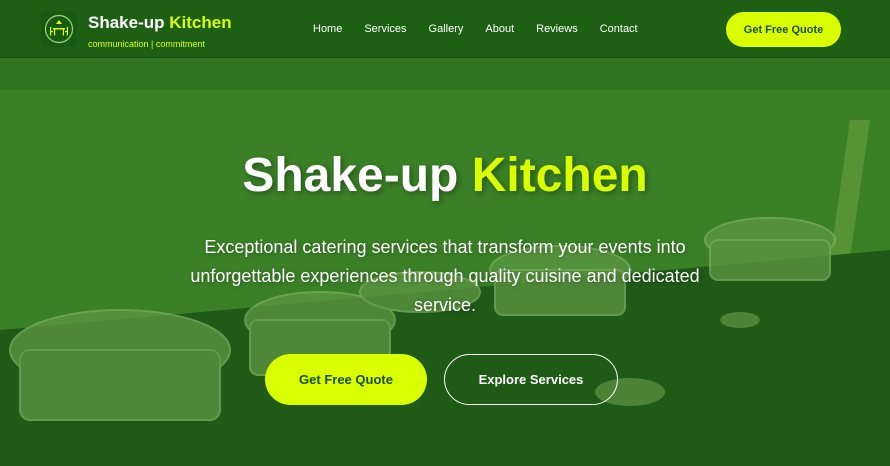 This screenshot has height=466, width=890. I want to click on nav-about: About, so click(499, 29).